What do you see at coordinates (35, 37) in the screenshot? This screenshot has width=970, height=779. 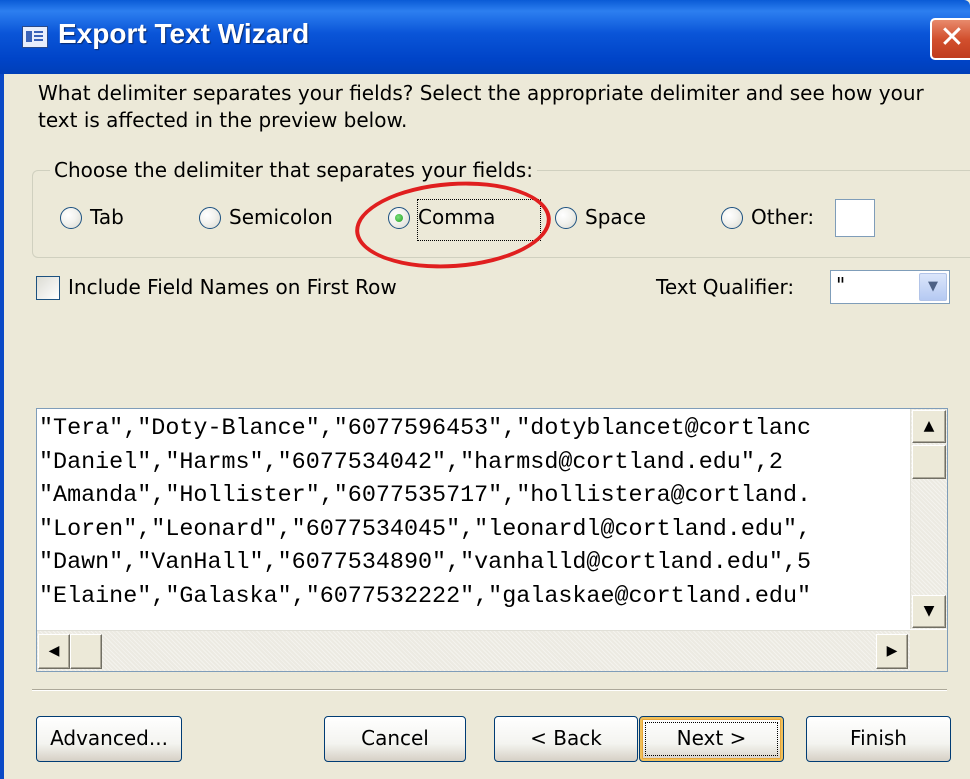 I see `wizard-window-icon` at bounding box center [35, 37].